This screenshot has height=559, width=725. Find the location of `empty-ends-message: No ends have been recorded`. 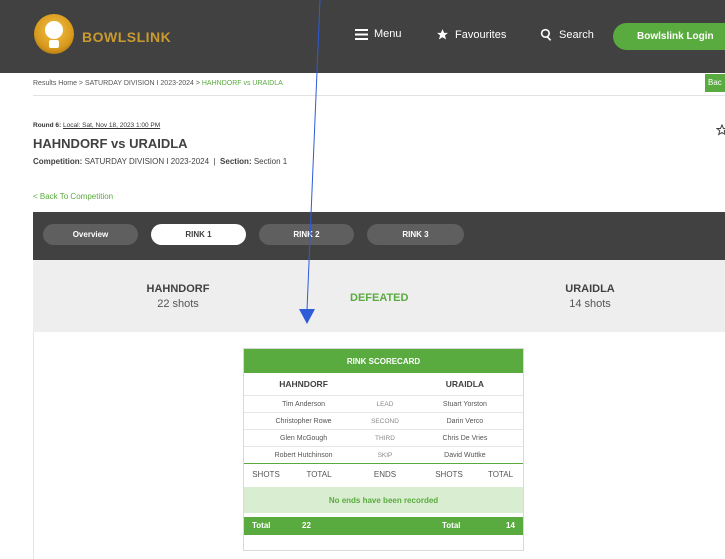

empty-ends-message: No ends have been recorded is located at coordinates (383, 500).